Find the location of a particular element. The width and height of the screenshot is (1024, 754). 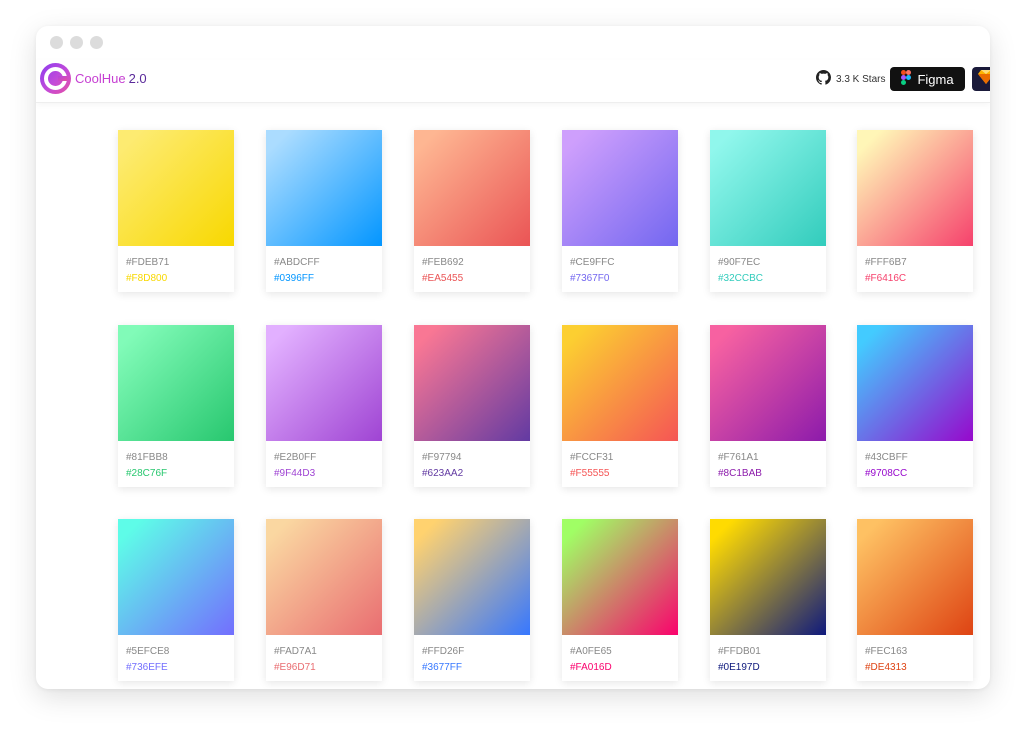

gradient-codes: #F761A1 #8C1BAB is located at coordinates (768, 461).